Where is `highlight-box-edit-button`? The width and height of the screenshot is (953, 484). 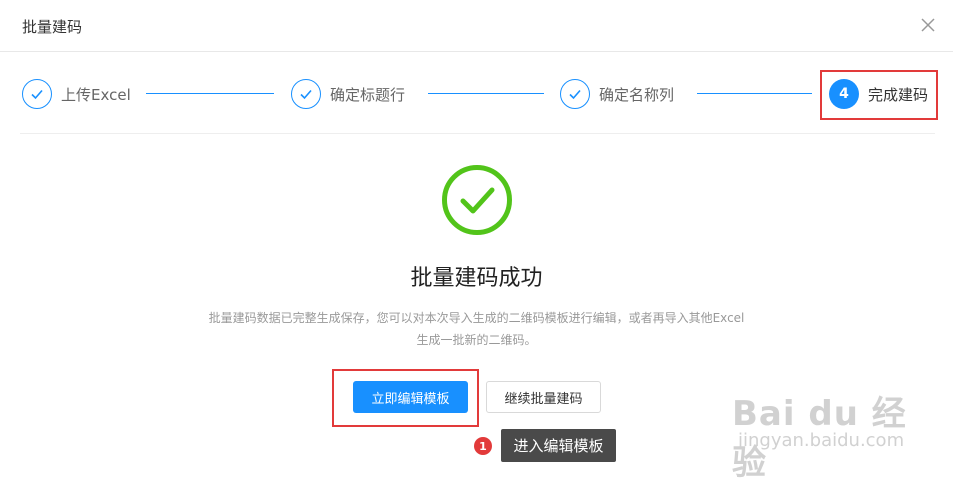 highlight-box-edit-button is located at coordinates (405, 398).